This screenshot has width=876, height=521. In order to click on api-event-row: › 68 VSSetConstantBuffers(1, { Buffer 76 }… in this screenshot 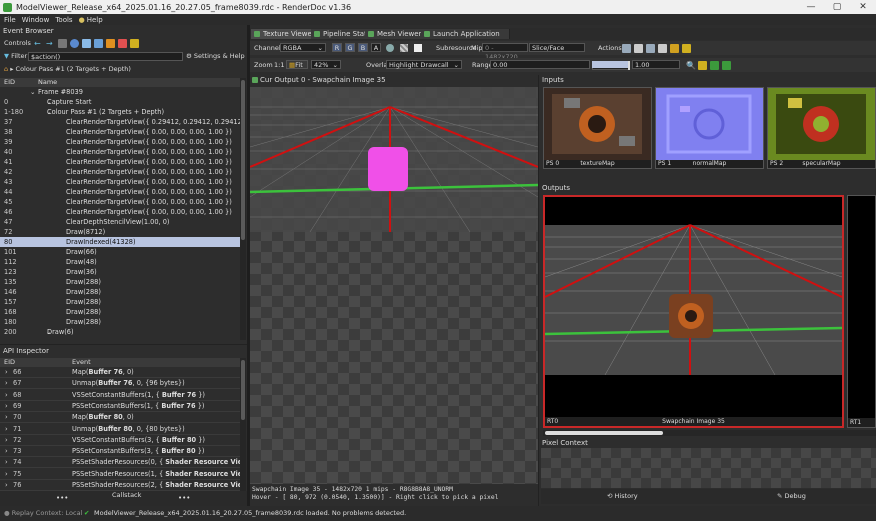, I will do `click(120, 395)`.